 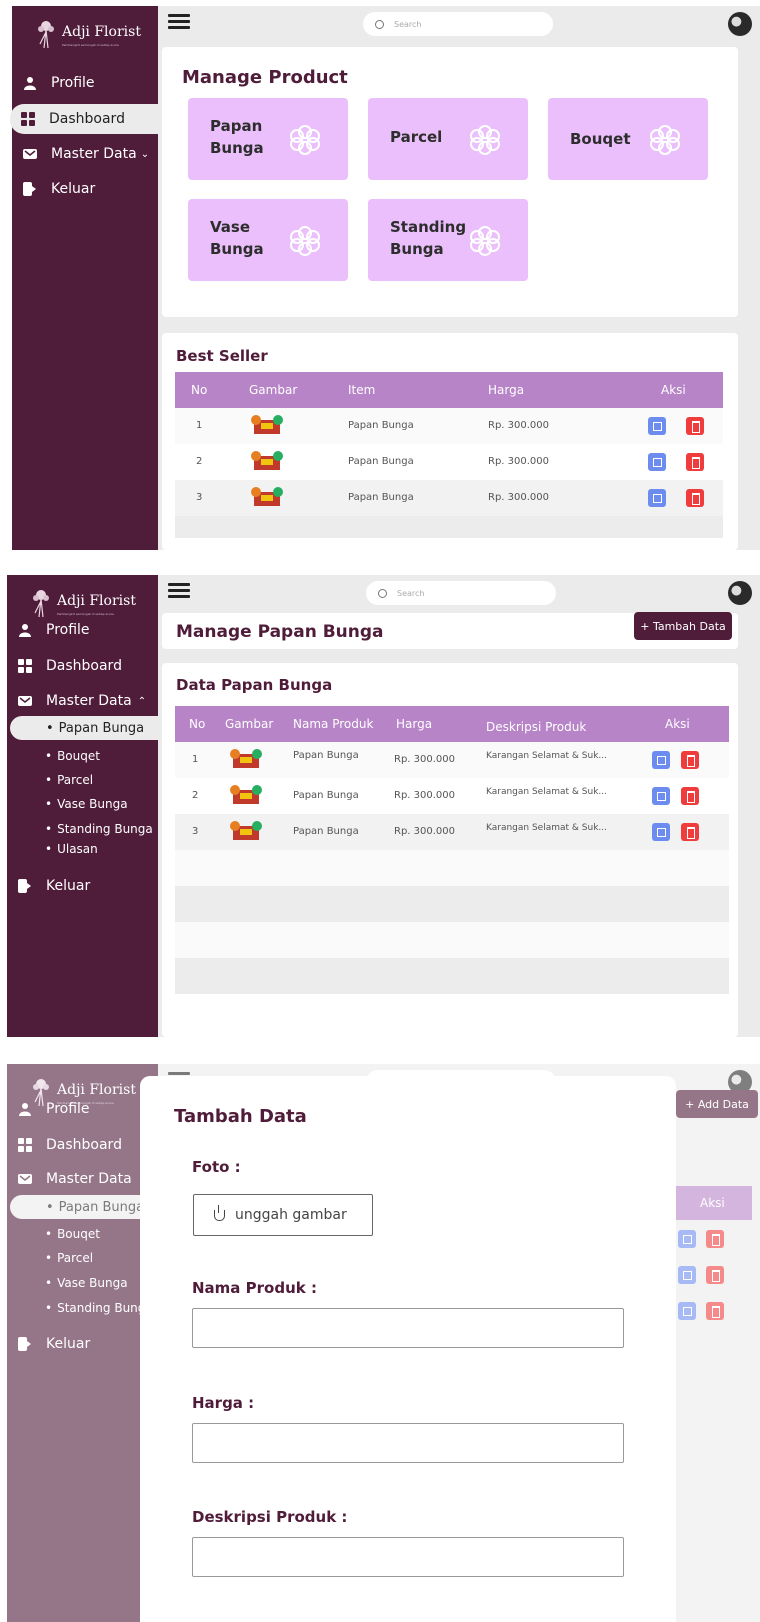 What do you see at coordinates (94, 154) in the screenshot?
I see `nav-master-label: Master Data` at bounding box center [94, 154].